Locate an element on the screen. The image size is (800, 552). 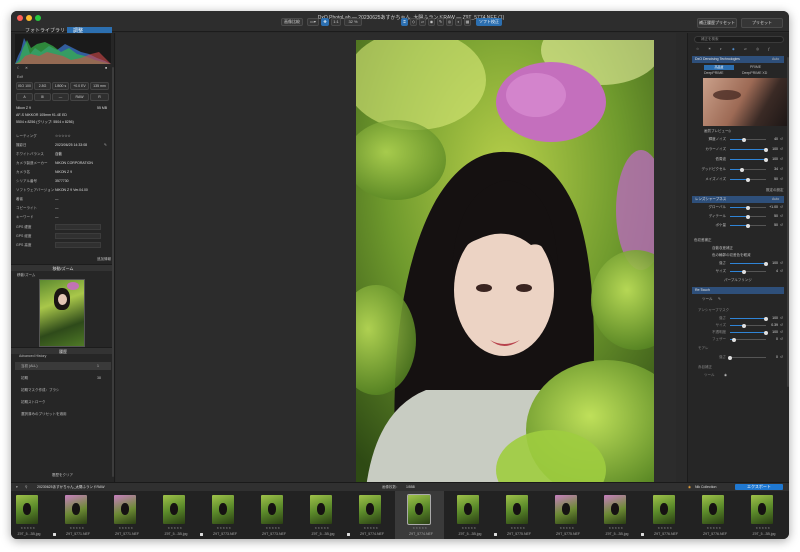
slider-value: 50 is located at coordinates (773, 225).